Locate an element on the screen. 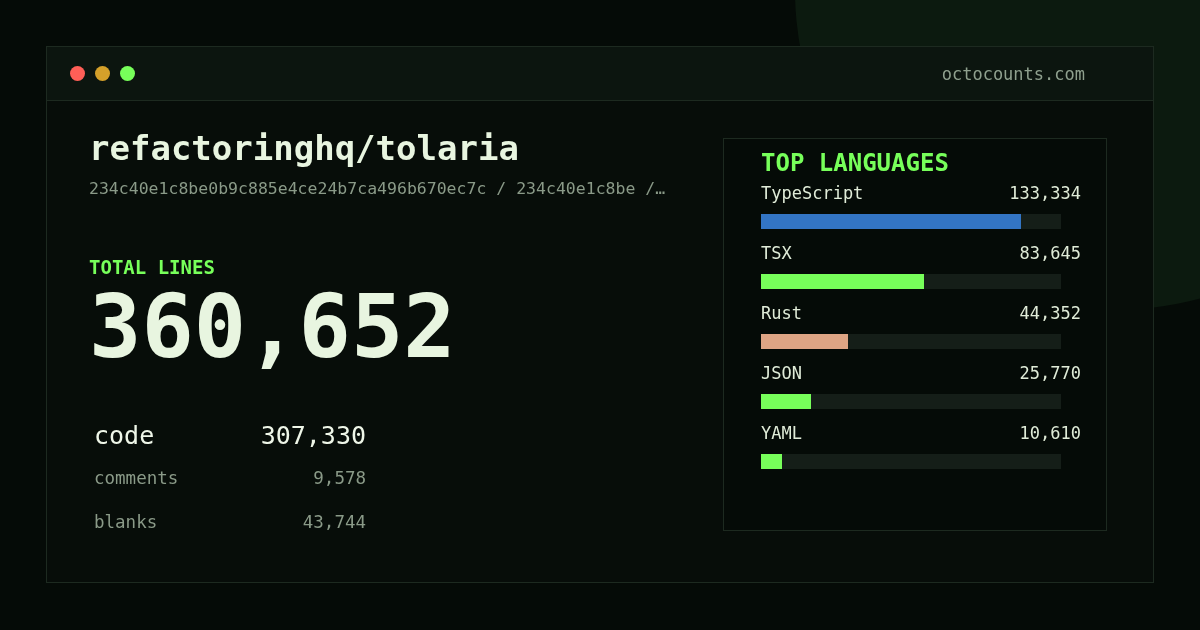  stat-label: code is located at coordinates (124, 435).